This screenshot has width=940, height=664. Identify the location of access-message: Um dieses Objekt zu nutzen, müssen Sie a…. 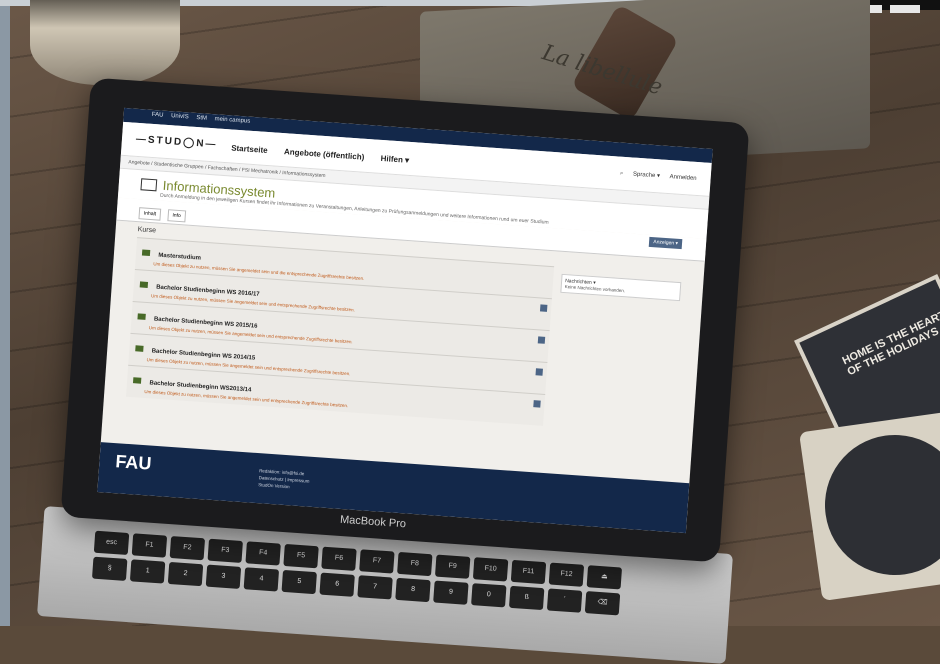
(246, 399).